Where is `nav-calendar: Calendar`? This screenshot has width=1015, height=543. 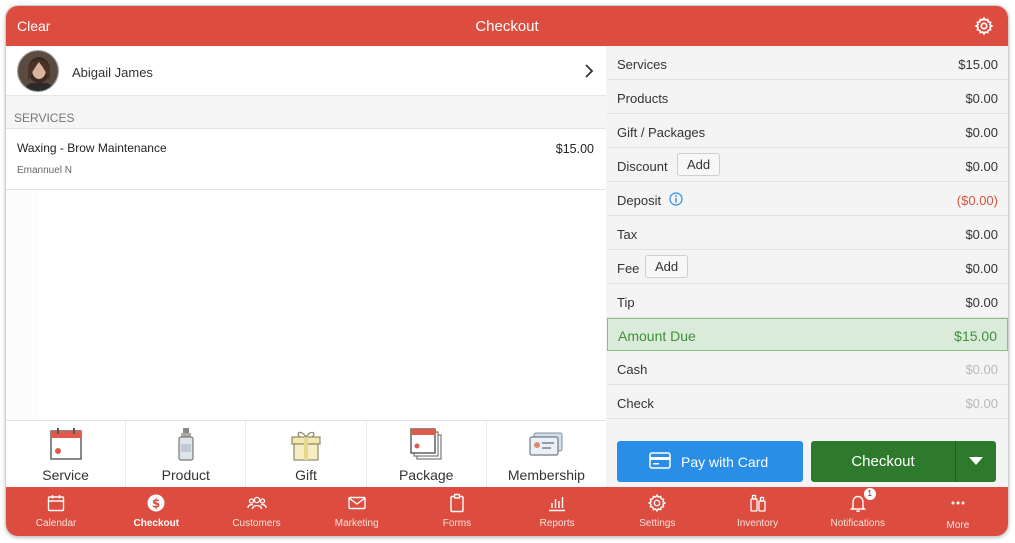 nav-calendar: Calendar is located at coordinates (56, 511).